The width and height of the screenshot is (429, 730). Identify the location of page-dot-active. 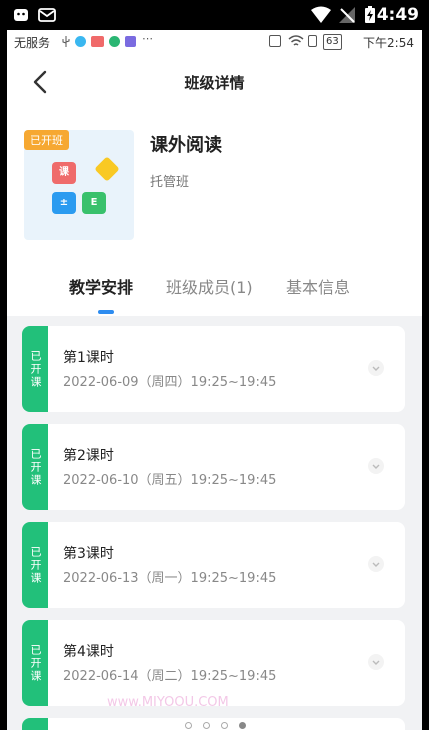
(242, 725).